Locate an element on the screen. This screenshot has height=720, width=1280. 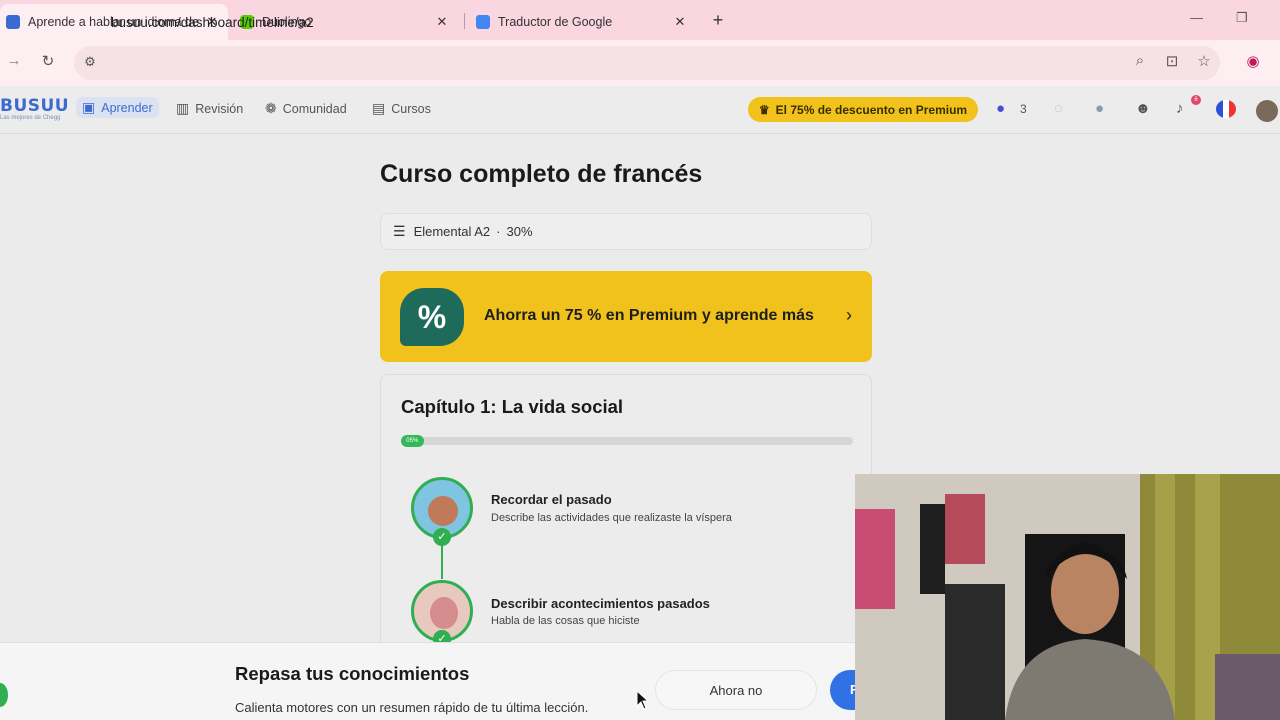
forward-arrow-icon: → is located at coordinates (14, 60).